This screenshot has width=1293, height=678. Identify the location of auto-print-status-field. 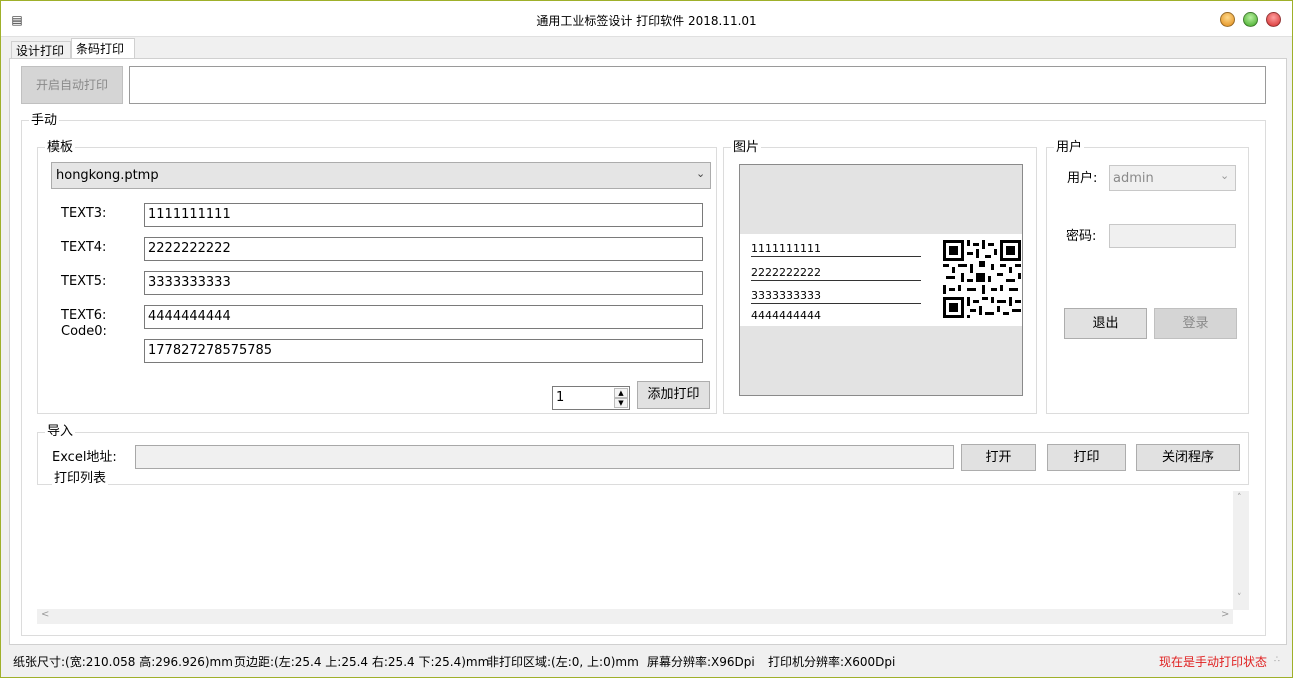
(697, 85).